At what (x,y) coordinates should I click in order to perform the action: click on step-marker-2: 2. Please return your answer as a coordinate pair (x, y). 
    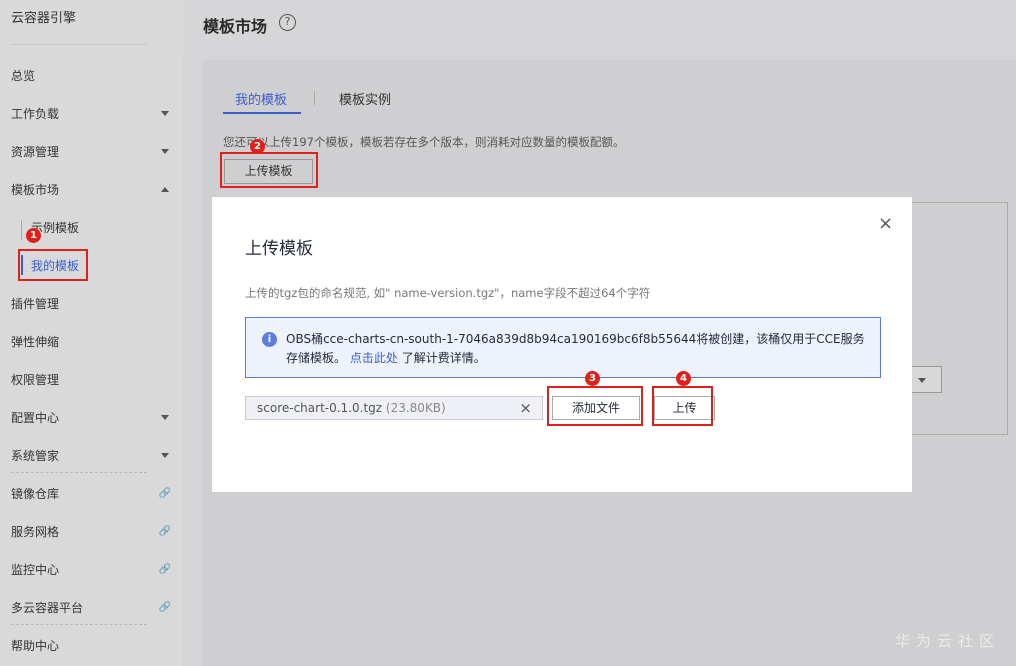
    Looking at the image, I should click on (257, 146).